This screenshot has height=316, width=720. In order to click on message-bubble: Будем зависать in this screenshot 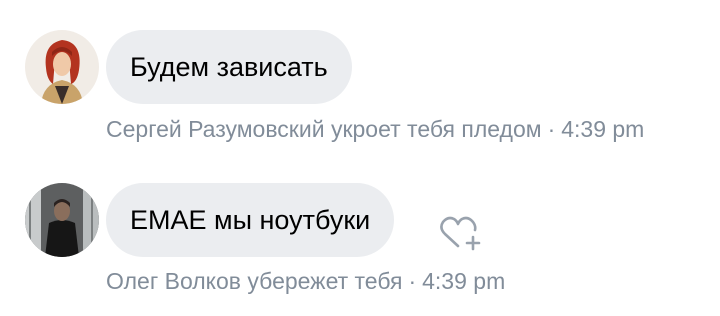, I will do `click(229, 67)`.